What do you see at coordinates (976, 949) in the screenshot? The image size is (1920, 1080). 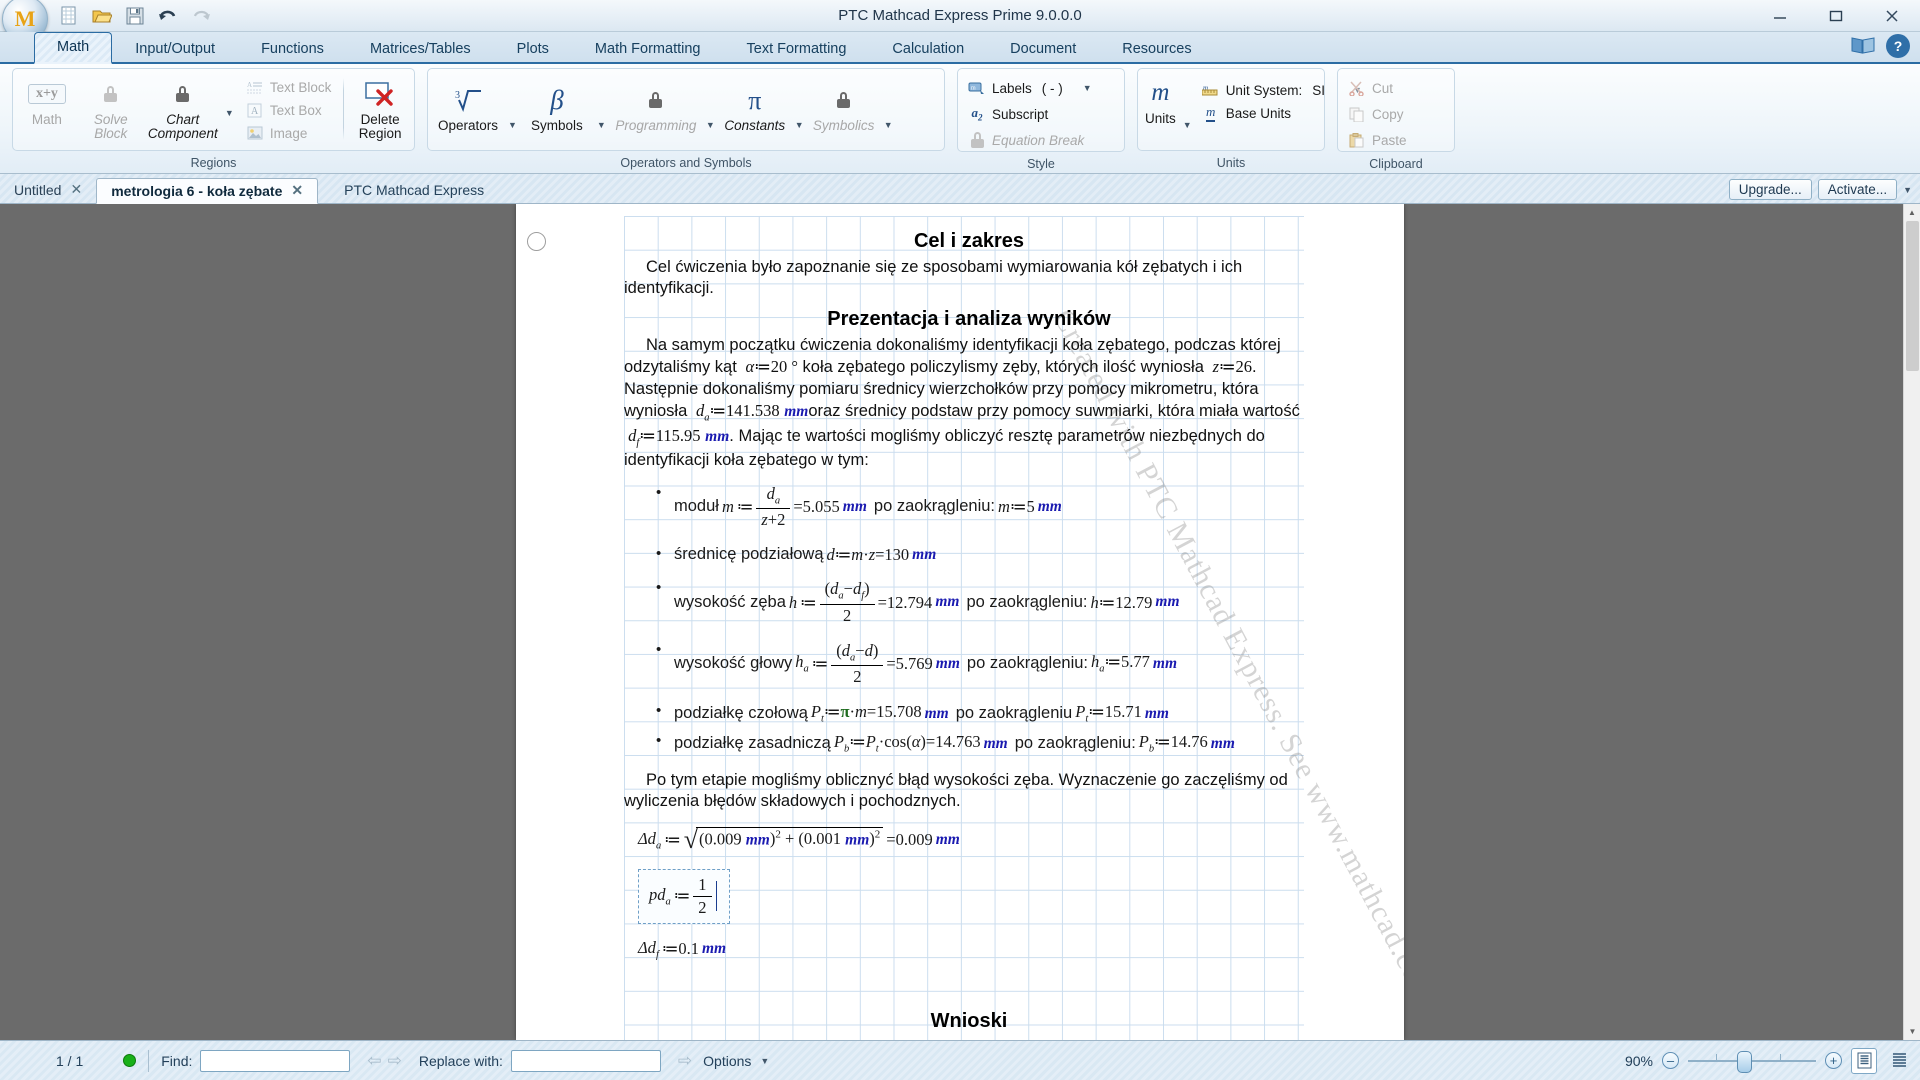 I see `equation-delta-df: Δdf ≔0.1 mm` at bounding box center [976, 949].